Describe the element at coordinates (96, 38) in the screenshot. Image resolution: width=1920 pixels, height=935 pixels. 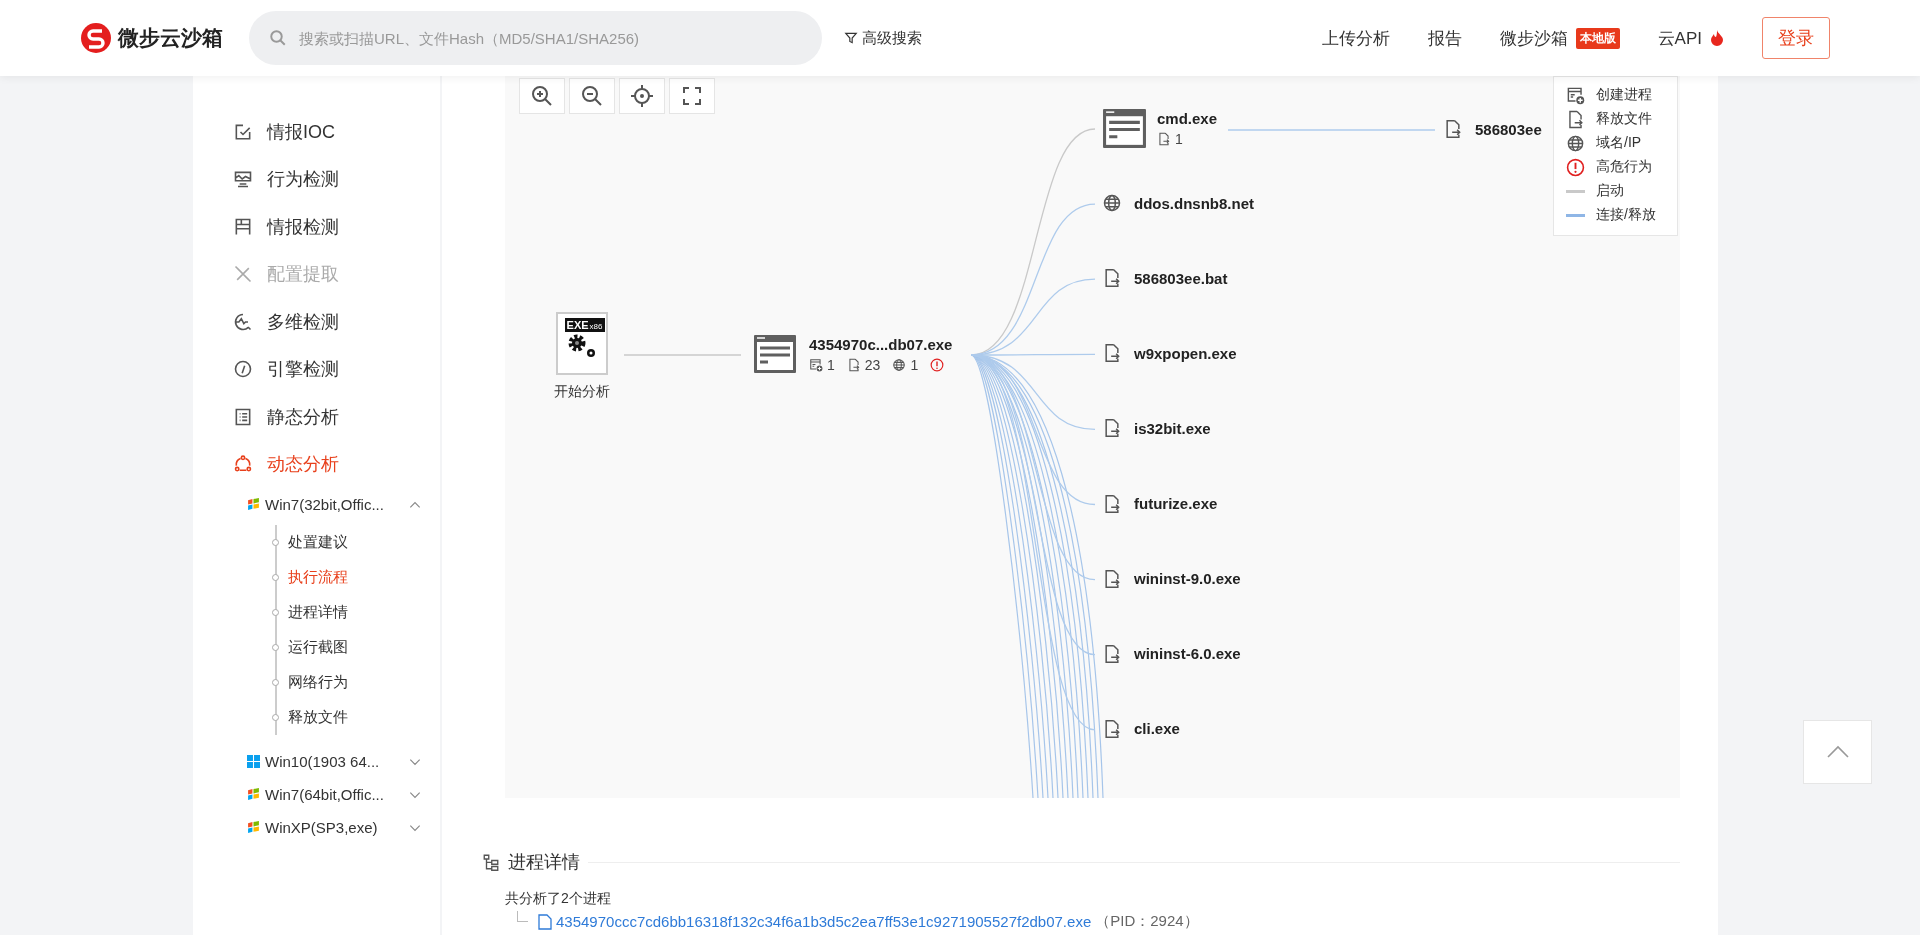
I see `logo-icon` at that location.